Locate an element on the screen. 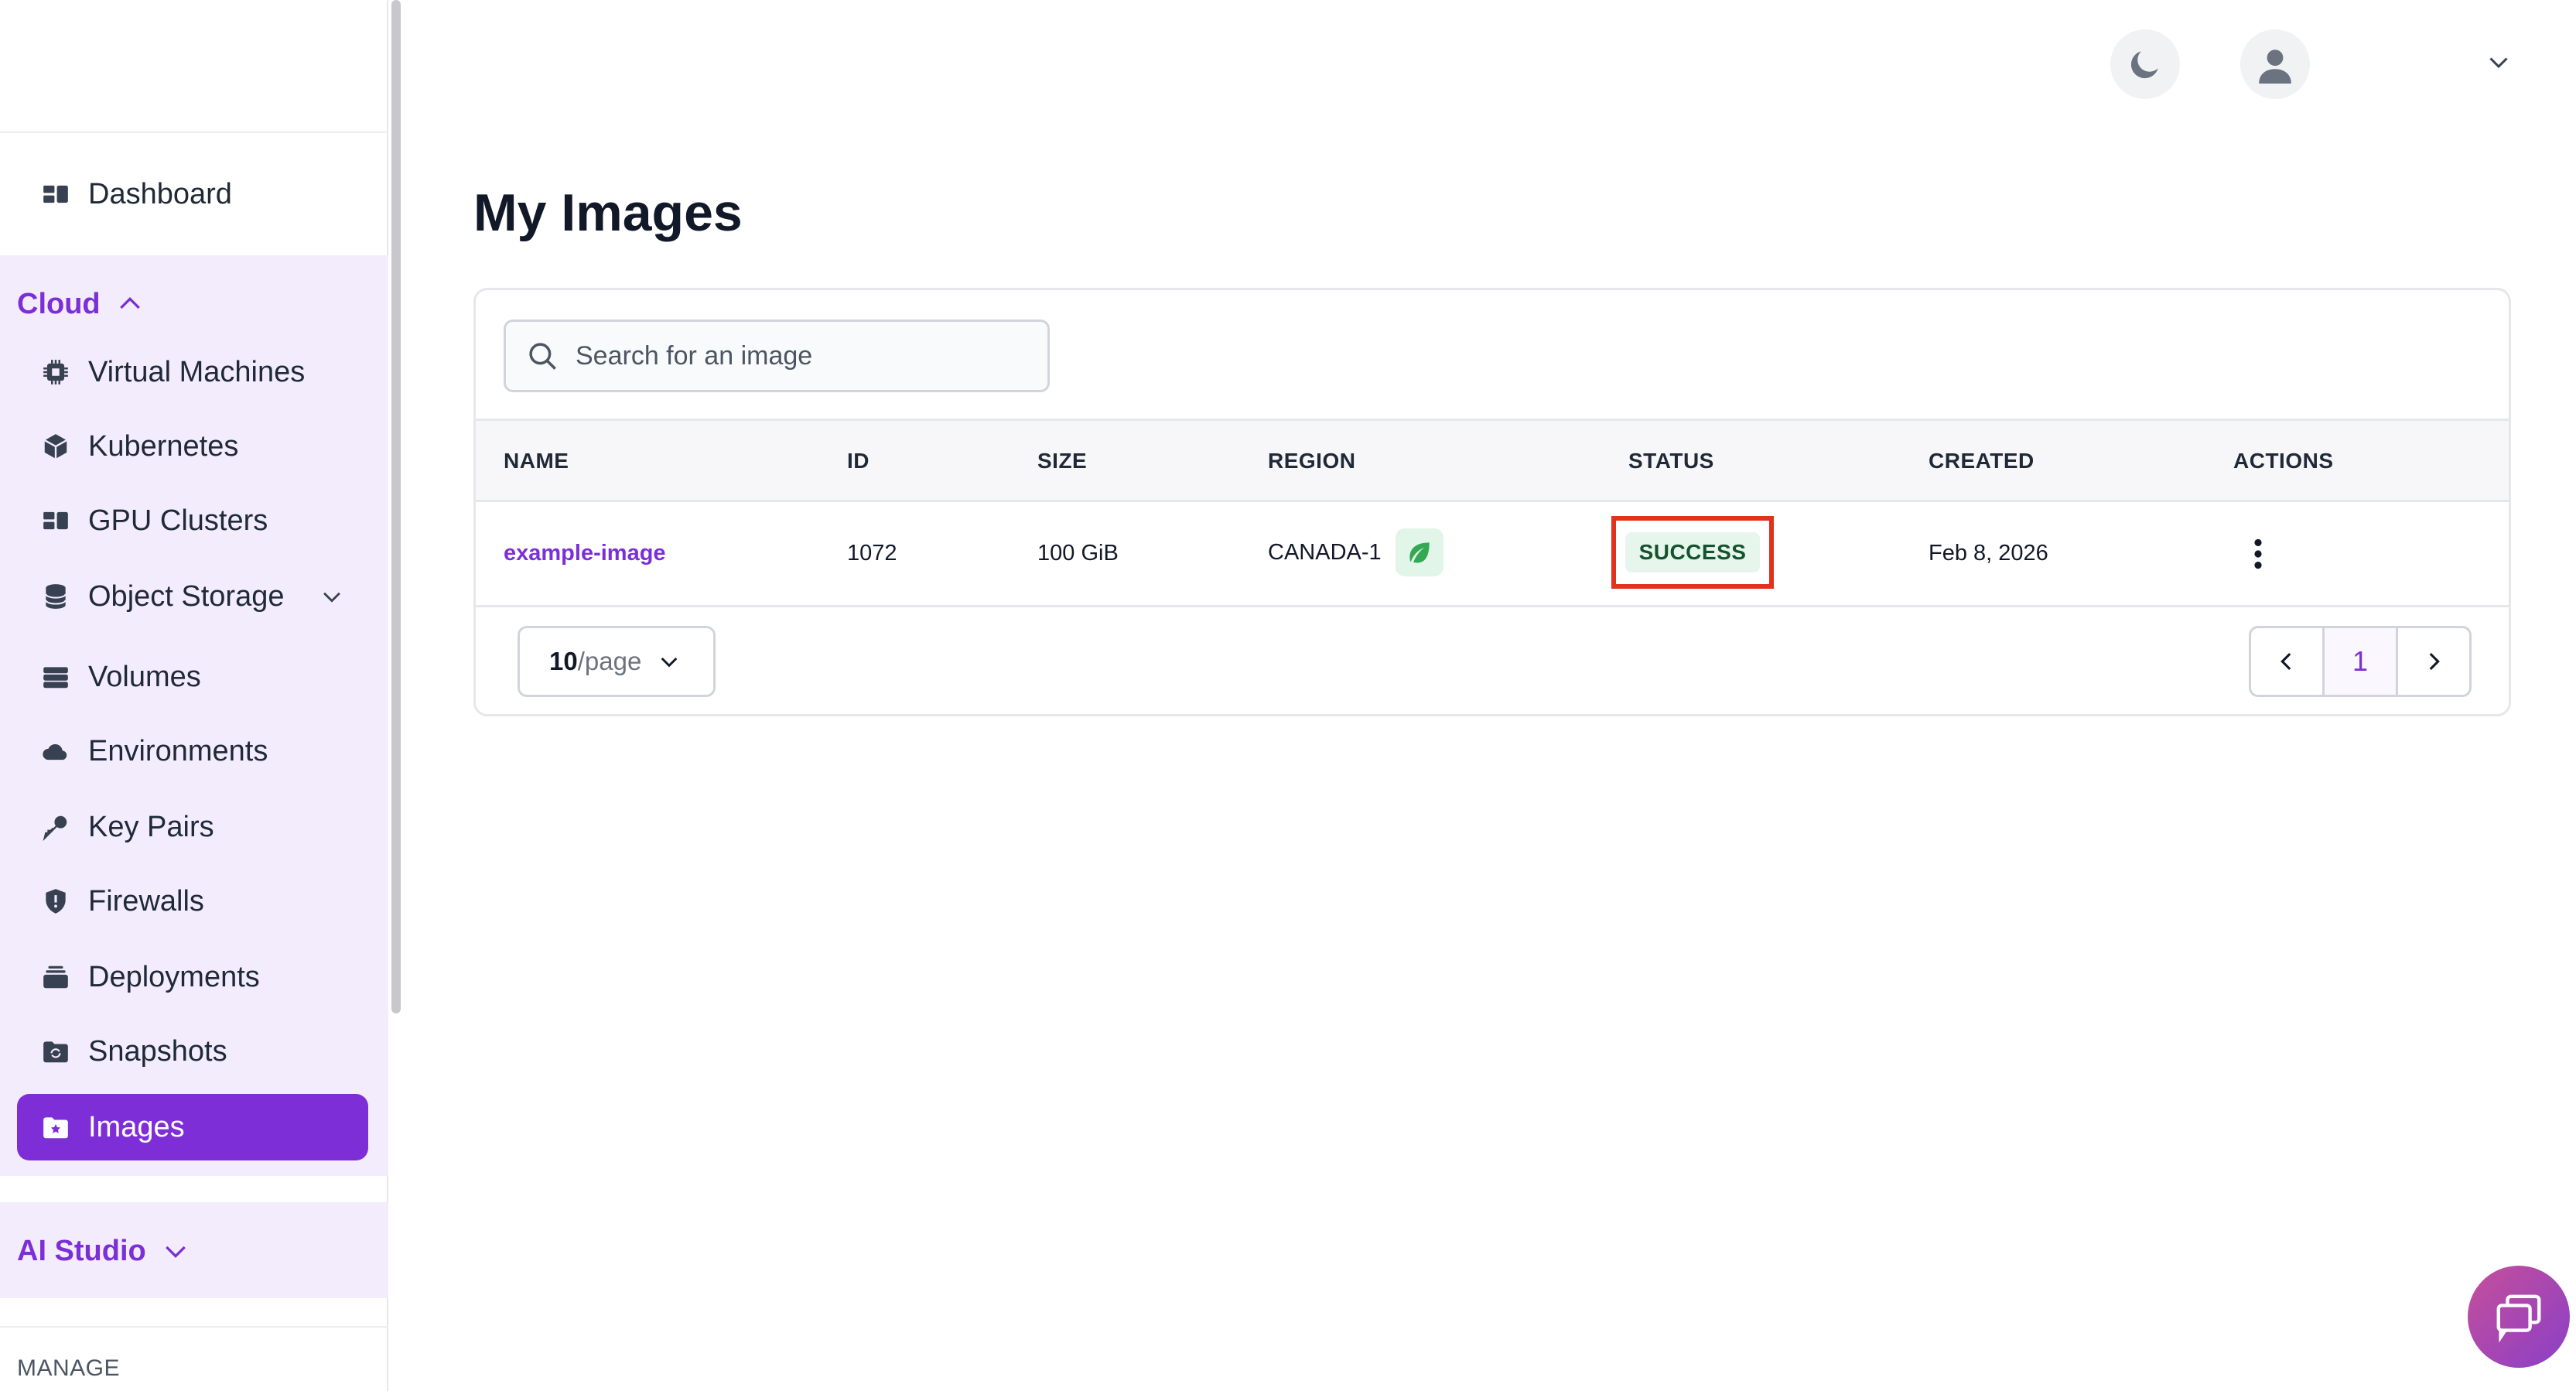  per-page-unit: /page is located at coordinates (609, 661).